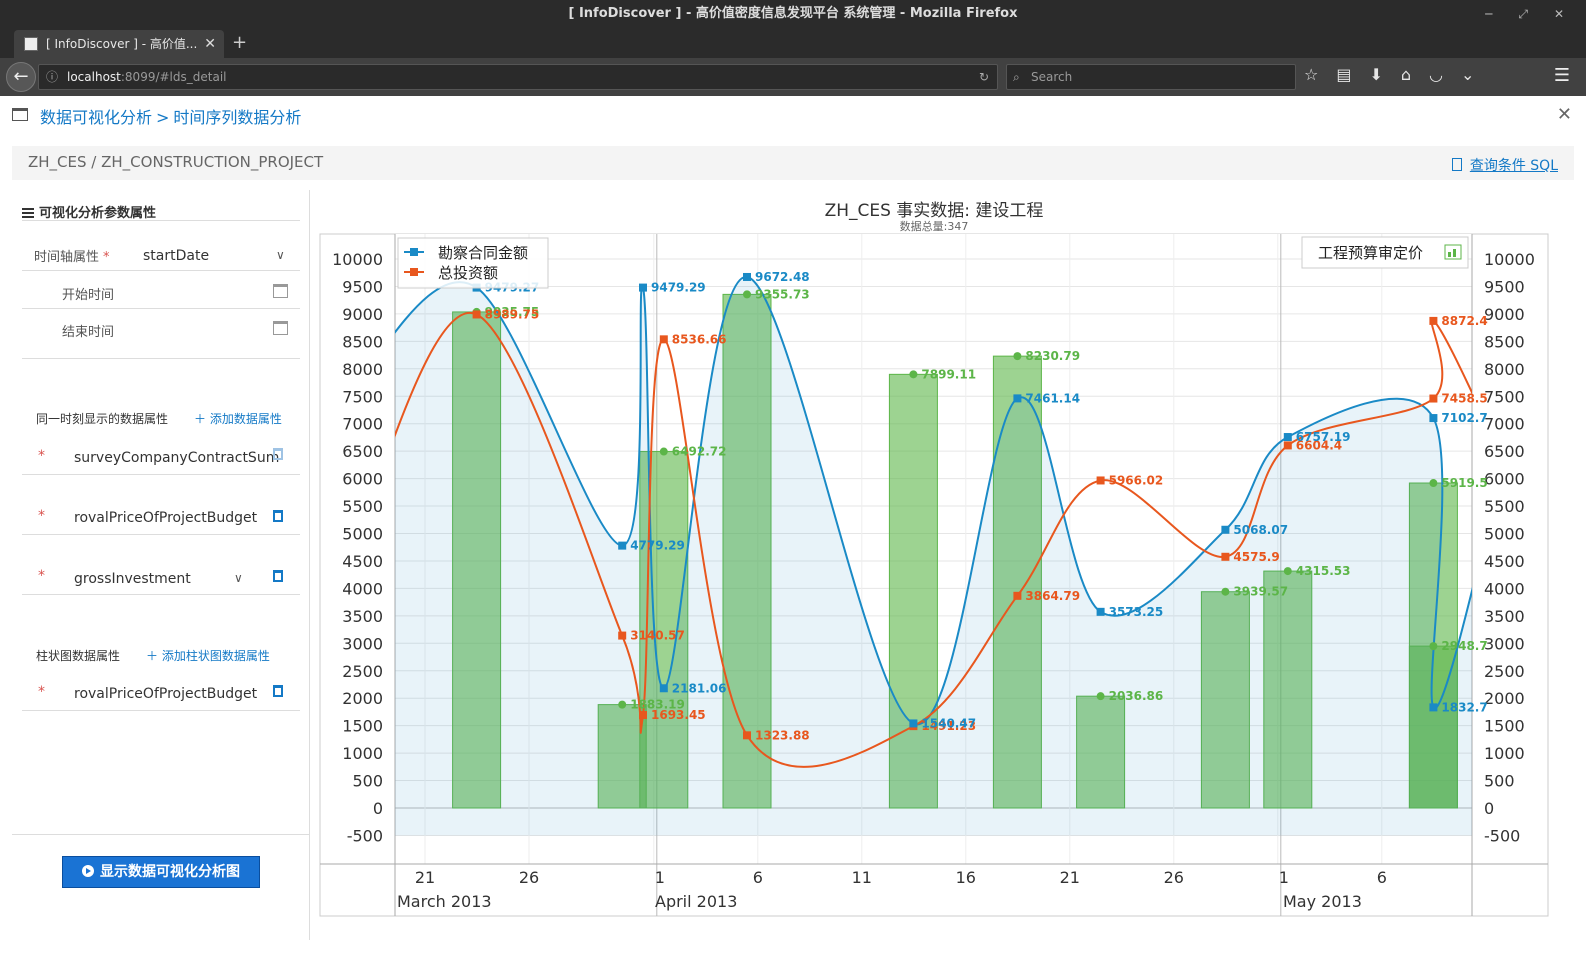 The image size is (1586, 960). What do you see at coordinates (483, 253) in the screenshot?
I see `legend-label: 勘察合同金额` at bounding box center [483, 253].